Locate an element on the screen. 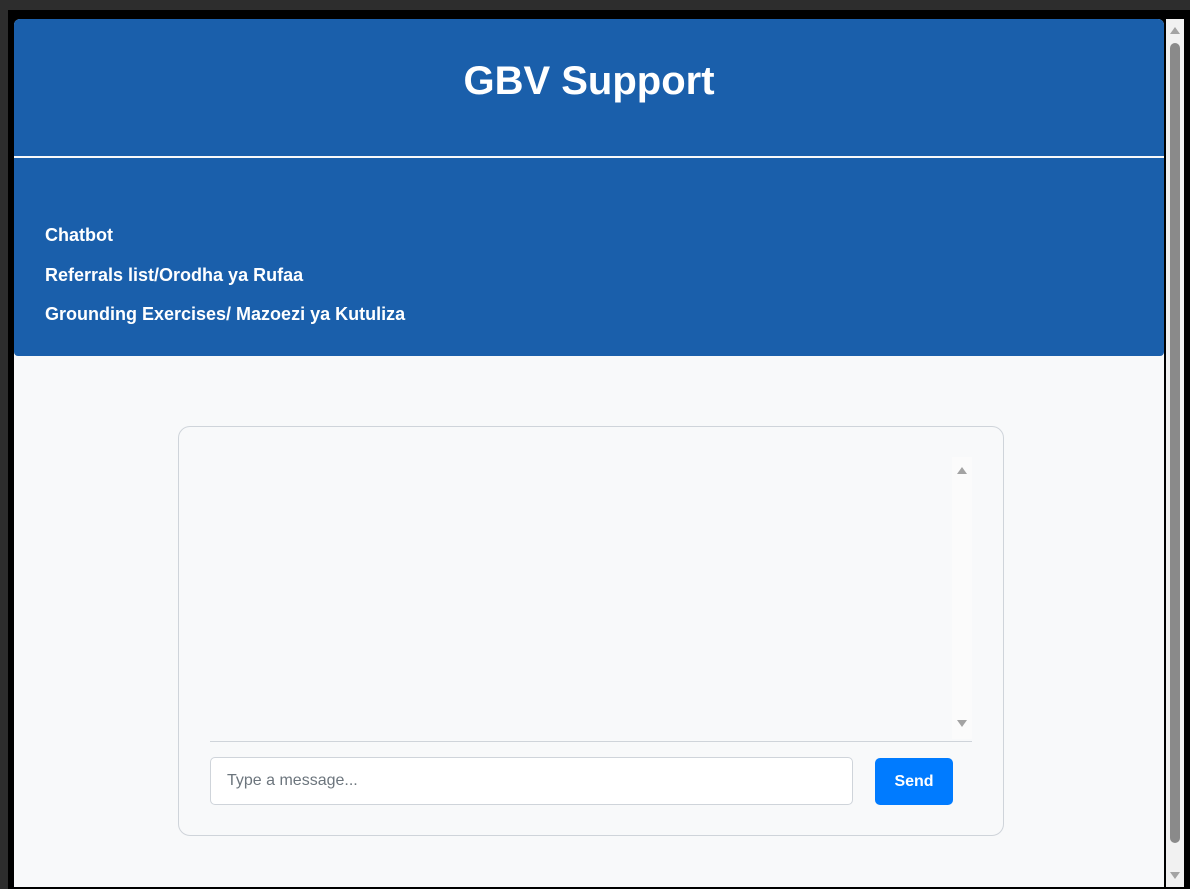 The image size is (1190, 889). message-input is located at coordinates (531, 781).